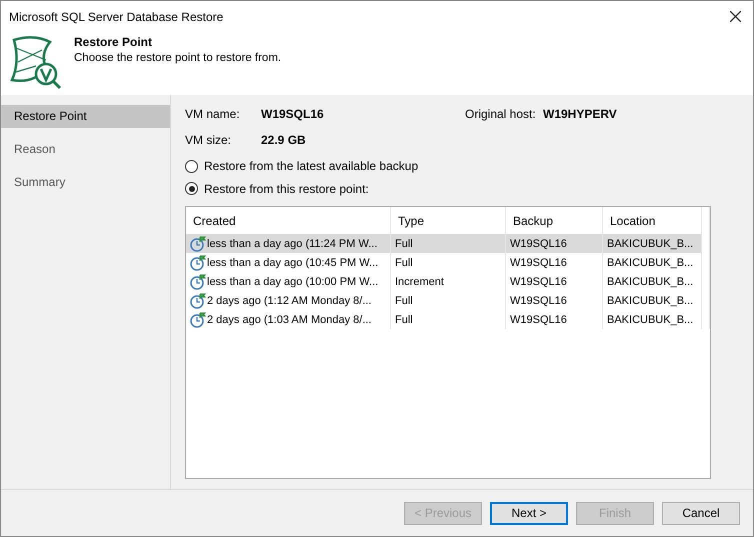  Describe the element at coordinates (448, 244) in the screenshot. I see `table-cell: Full` at that location.